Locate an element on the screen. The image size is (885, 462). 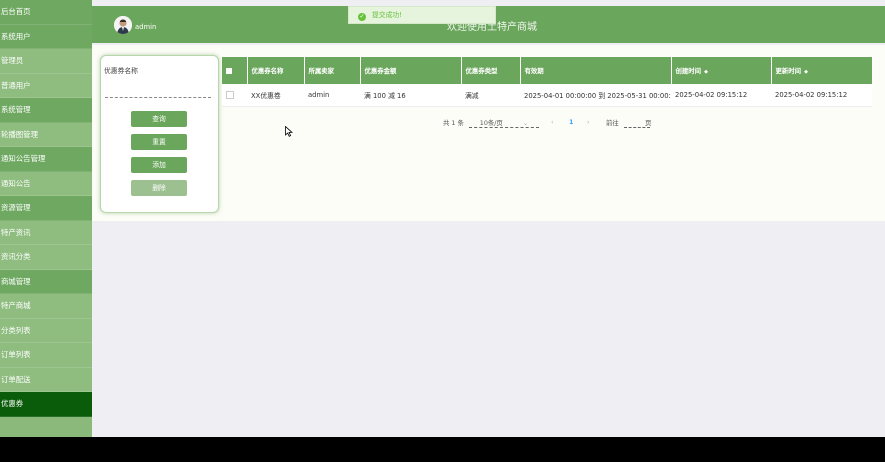
mouse-cursor-icon is located at coordinates (289, 131).